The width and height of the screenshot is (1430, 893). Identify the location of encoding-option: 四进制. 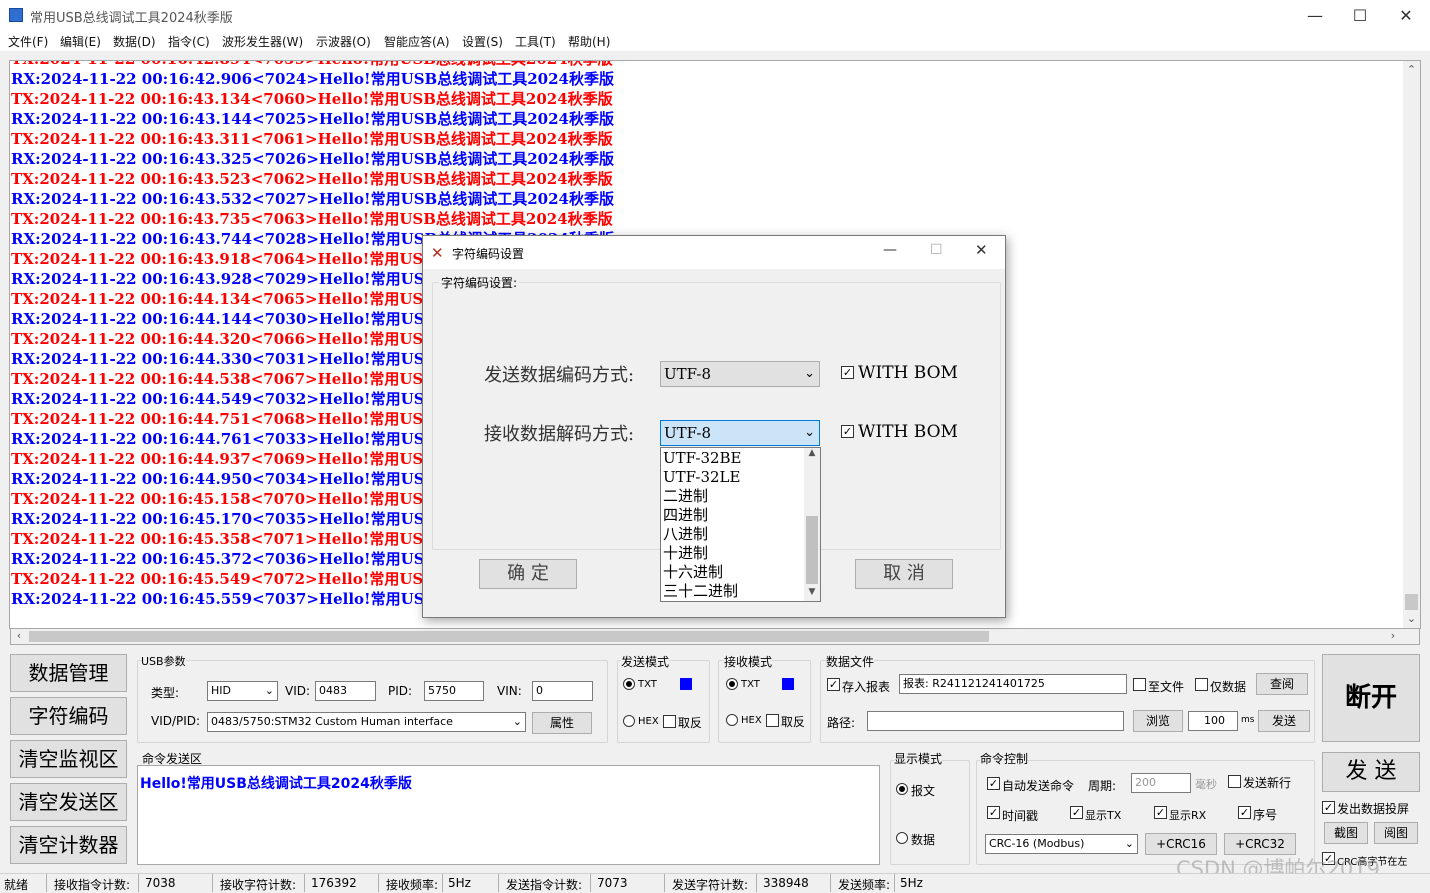
(685, 515).